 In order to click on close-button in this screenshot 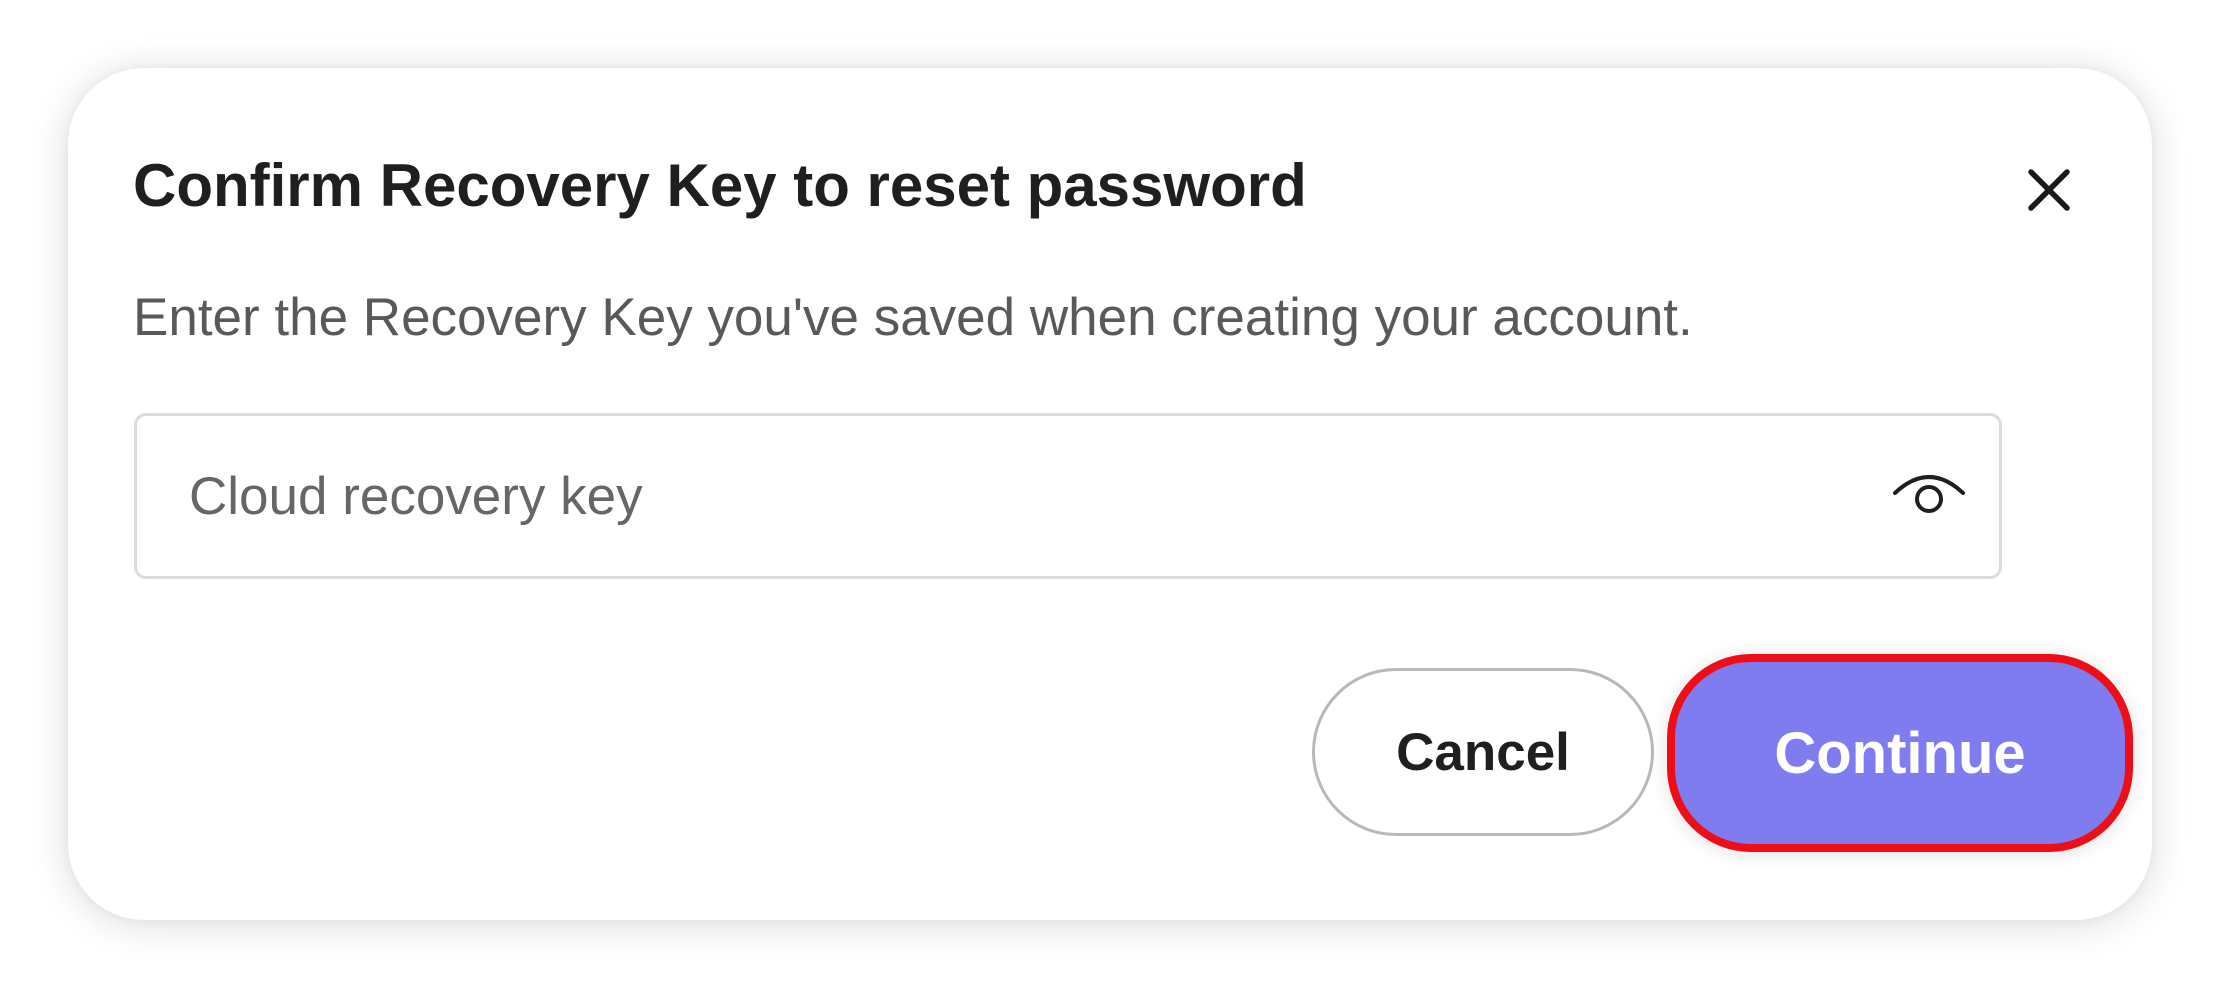, I will do `click(2049, 190)`.